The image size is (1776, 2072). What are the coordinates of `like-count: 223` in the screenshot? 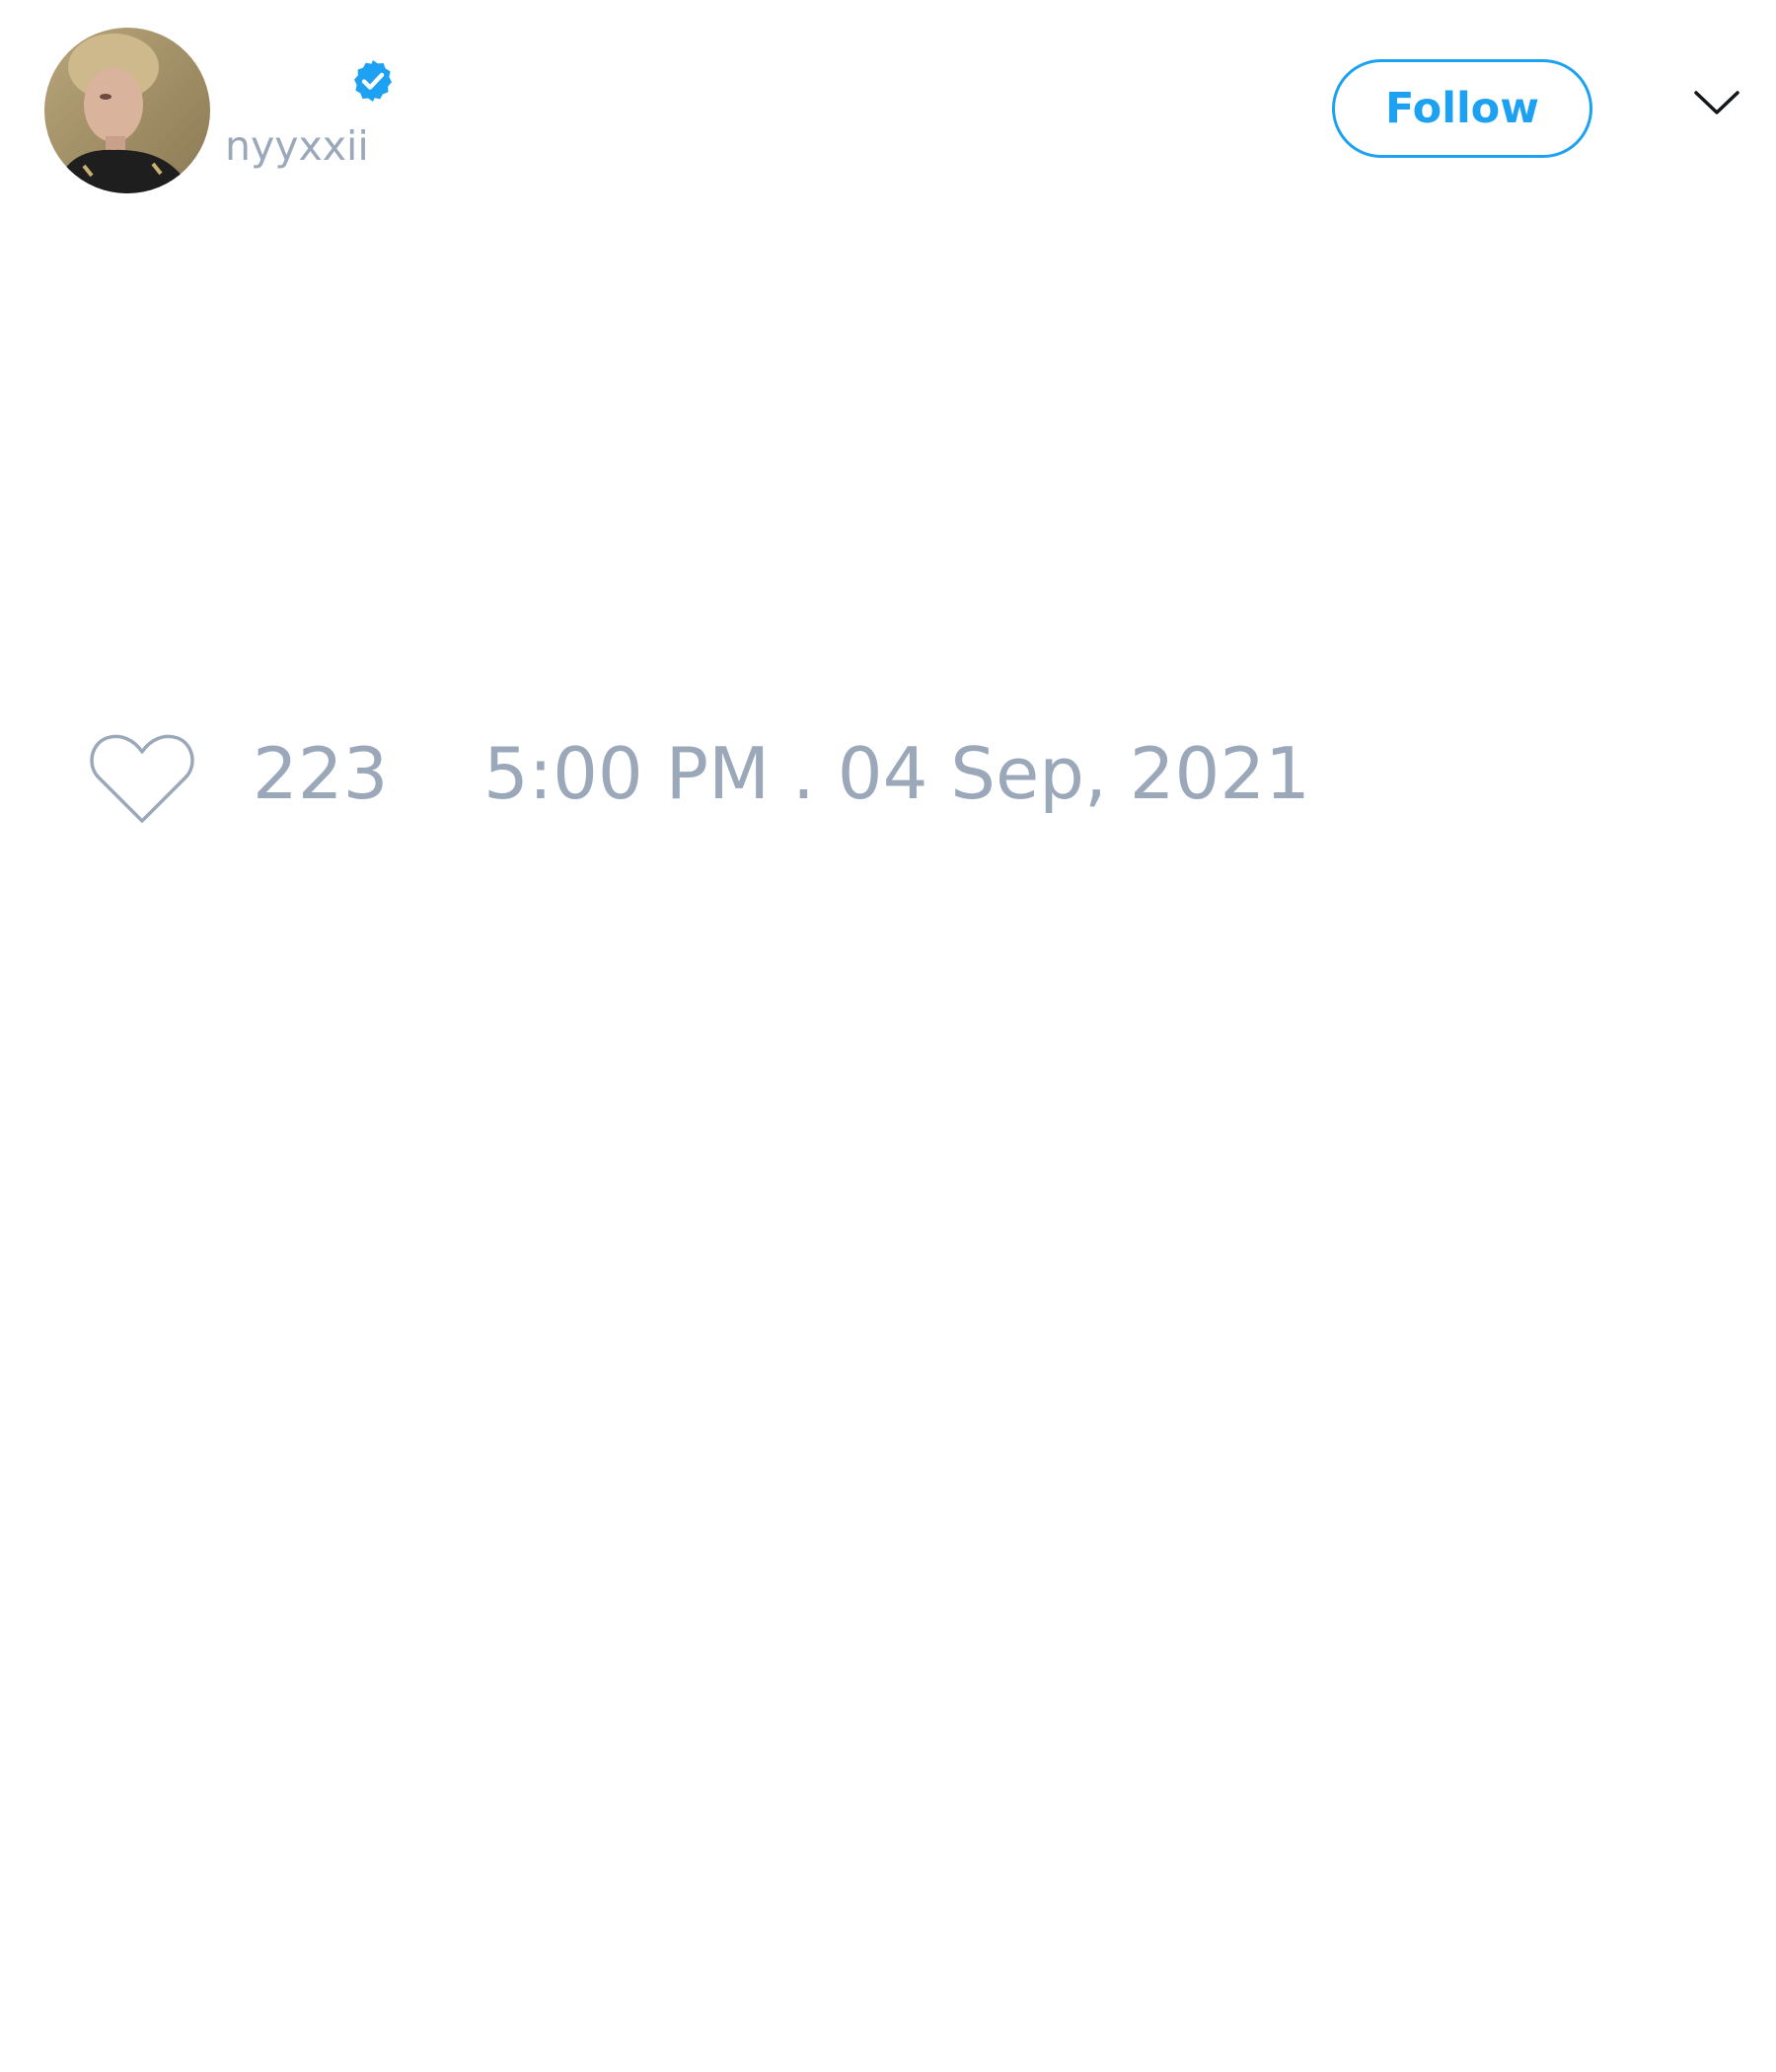 It's located at (321, 774).